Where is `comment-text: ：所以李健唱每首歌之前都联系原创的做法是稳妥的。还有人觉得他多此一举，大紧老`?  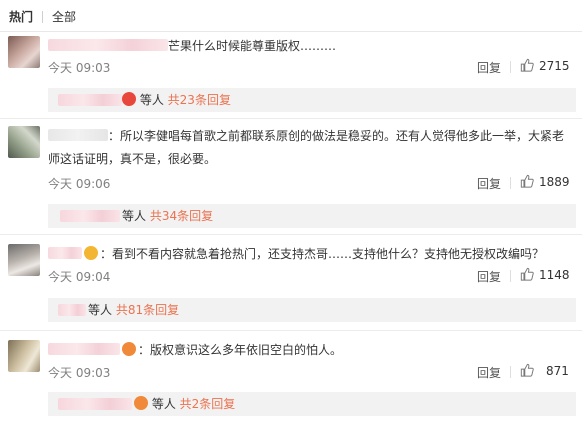 comment-text: ：所以李健唱每首歌之前都联系原创的做法是稳妥的。还有人觉得他多此一举，大紧老 is located at coordinates (336, 136).